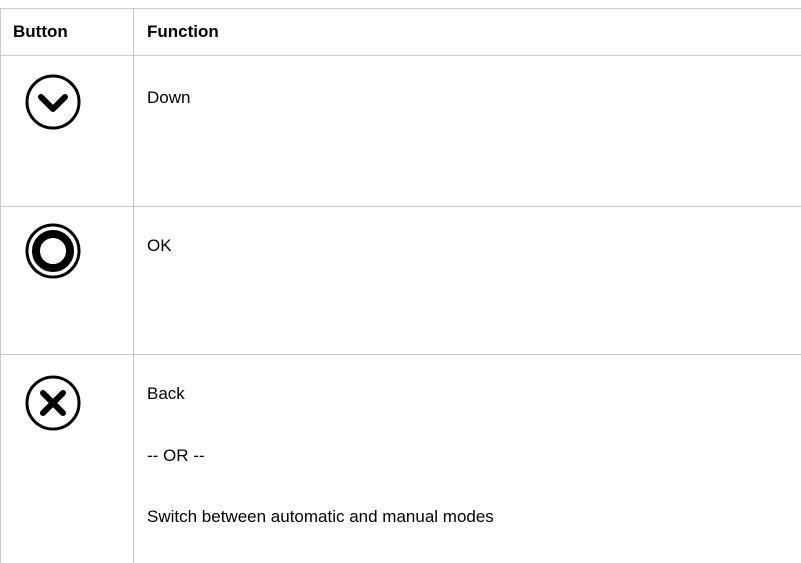  Describe the element at coordinates (0, 285) in the screenshot. I see `table-border-left` at that location.